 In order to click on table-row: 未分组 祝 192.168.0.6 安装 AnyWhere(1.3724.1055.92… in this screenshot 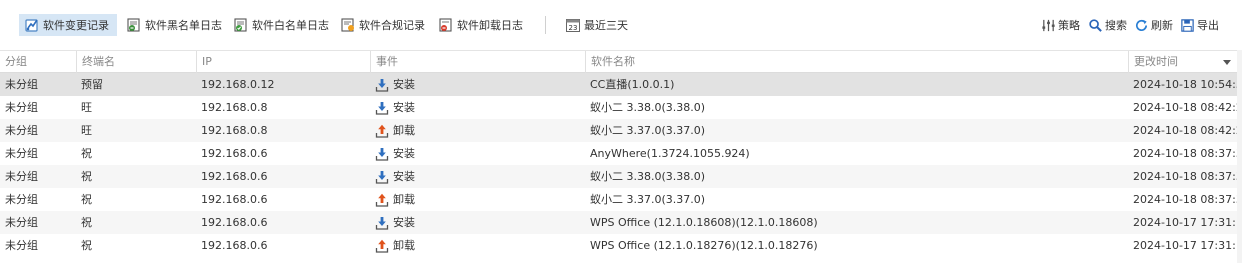, I will do `click(621, 153)`.